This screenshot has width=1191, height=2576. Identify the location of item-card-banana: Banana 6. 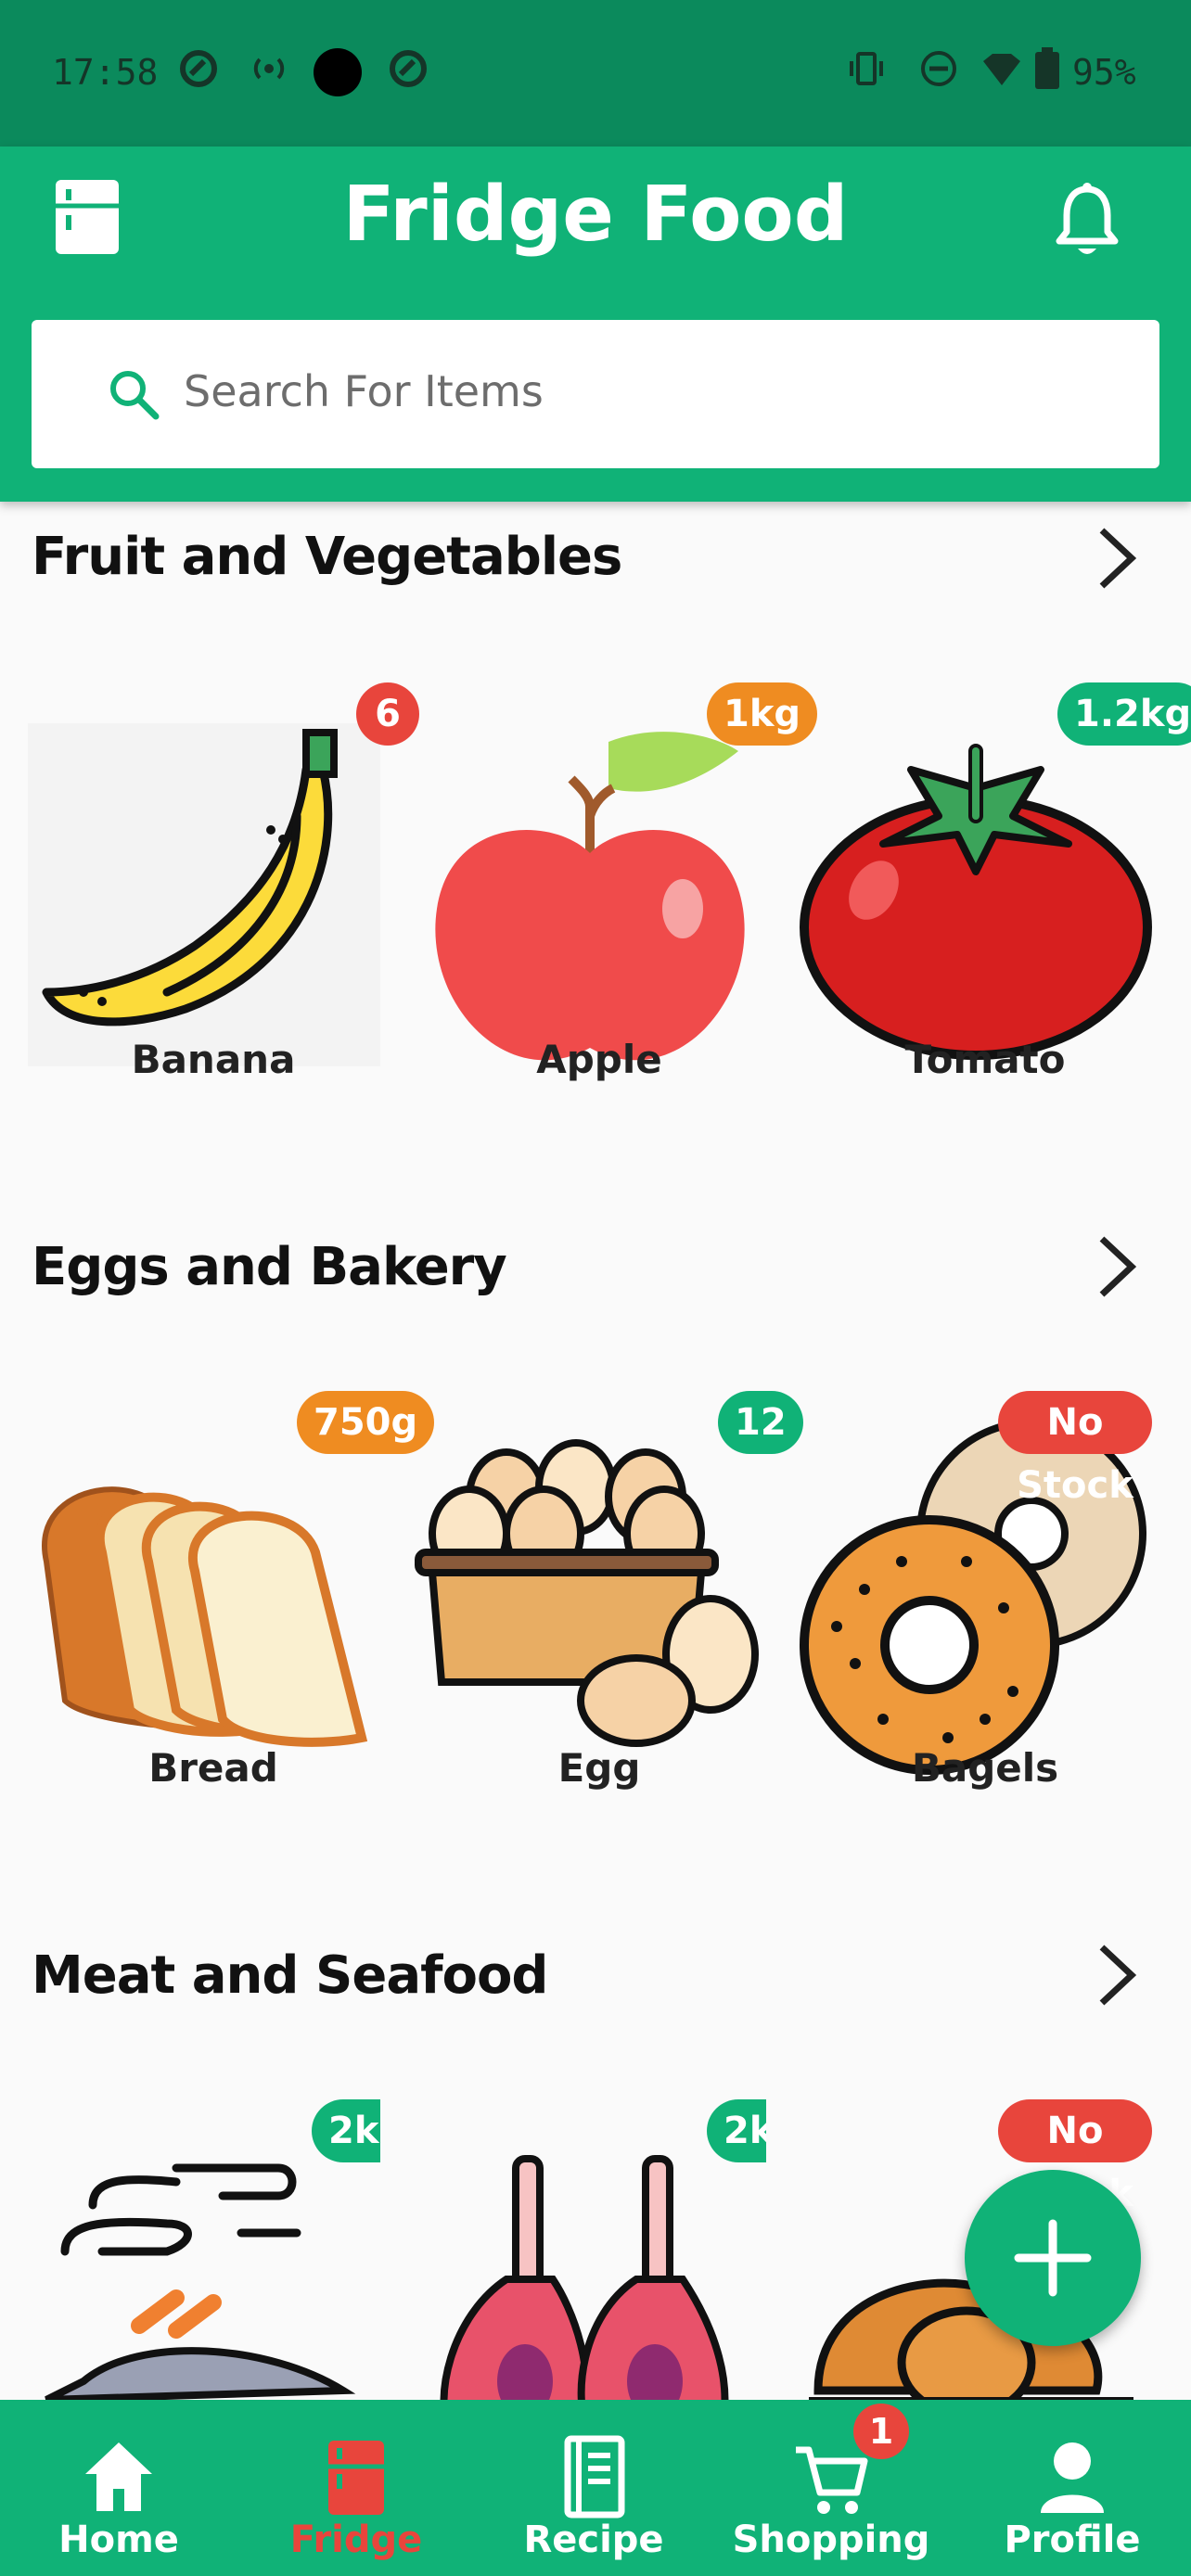
(223, 905).